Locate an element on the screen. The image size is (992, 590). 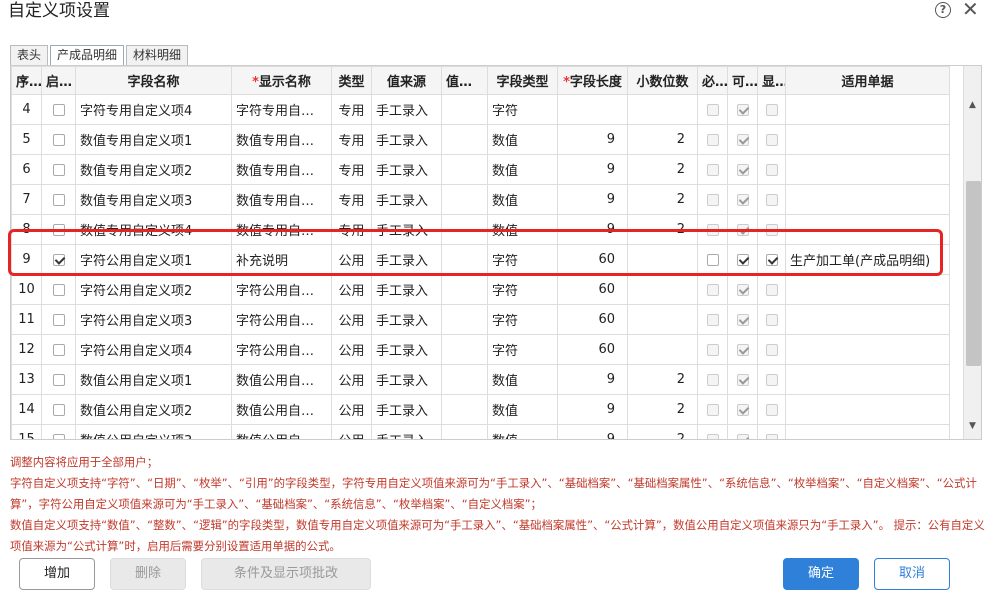
cell-seq: 5 is located at coordinates (26, 139).